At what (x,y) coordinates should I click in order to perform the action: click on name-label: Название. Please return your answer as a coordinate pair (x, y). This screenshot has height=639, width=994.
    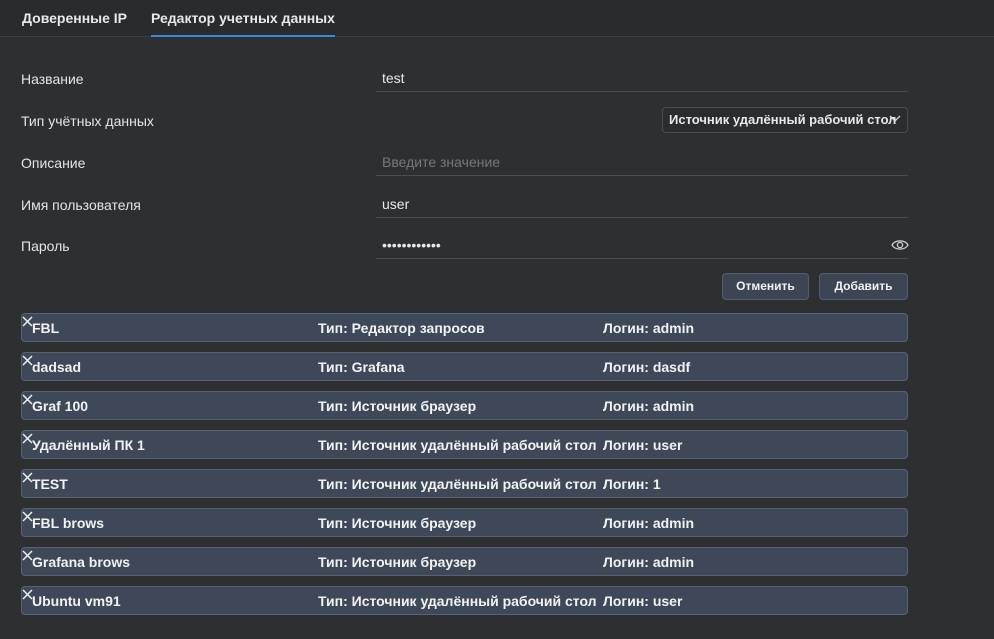
    Looking at the image, I should click on (52, 79).